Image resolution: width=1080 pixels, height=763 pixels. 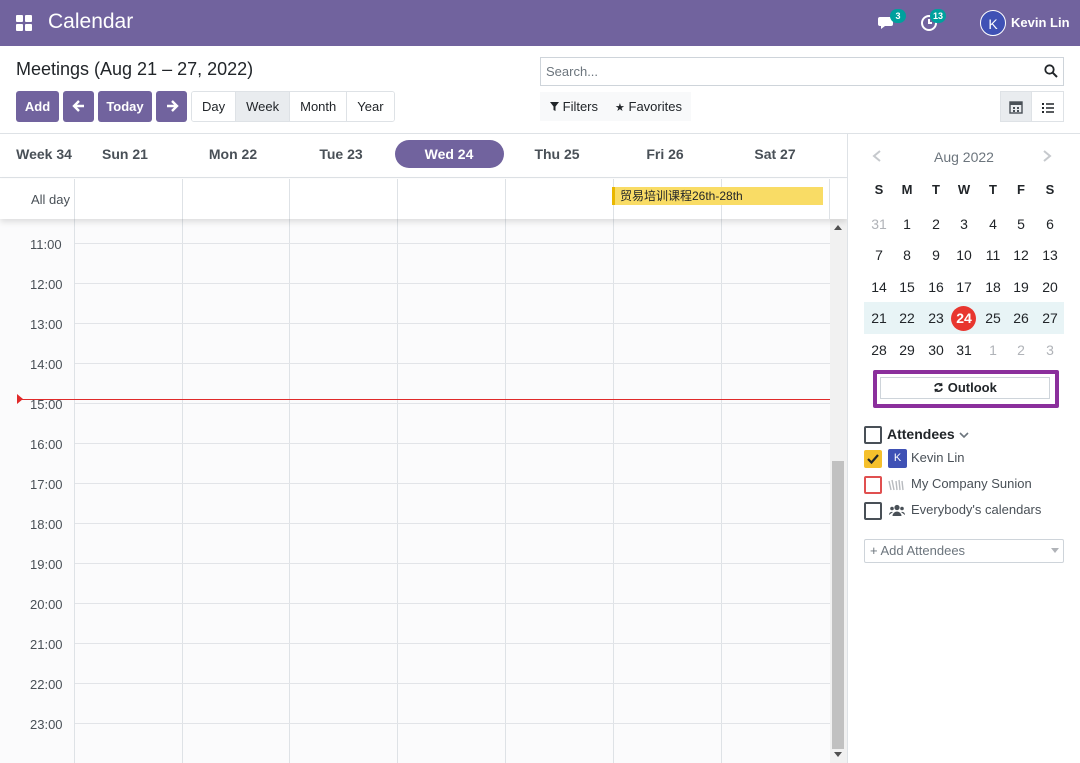 I want to click on mini-calendar-day: 16, so click(x=936, y=287).